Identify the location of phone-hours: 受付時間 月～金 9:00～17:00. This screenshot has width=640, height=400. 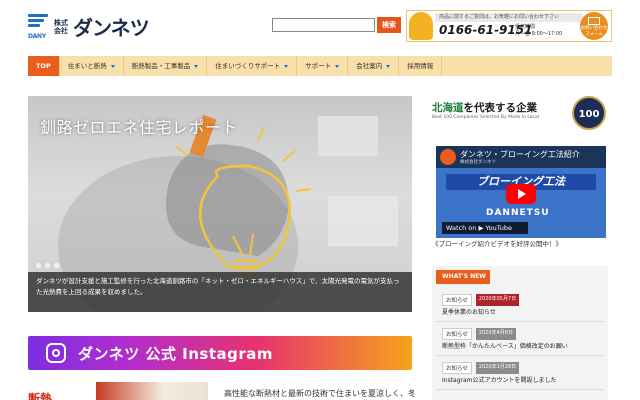
(538, 31).